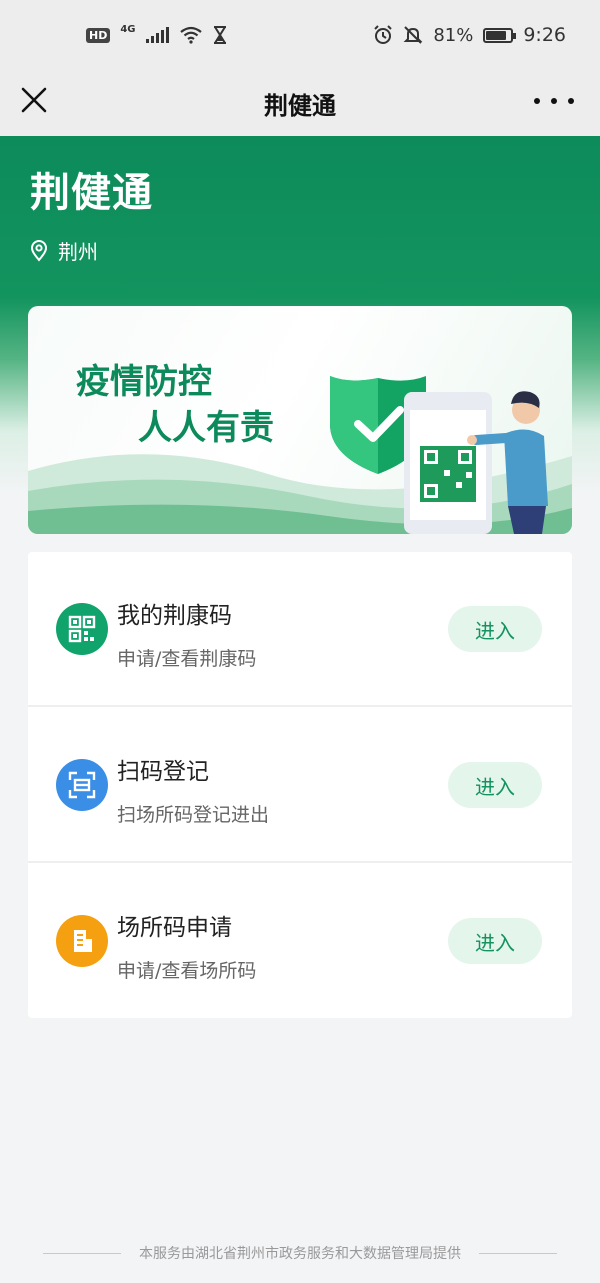  What do you see at coordinates (187, 659) in the screenshot?
I see `service-subtitle: 申请/查看荆康码` at bounding box center [187, 659].